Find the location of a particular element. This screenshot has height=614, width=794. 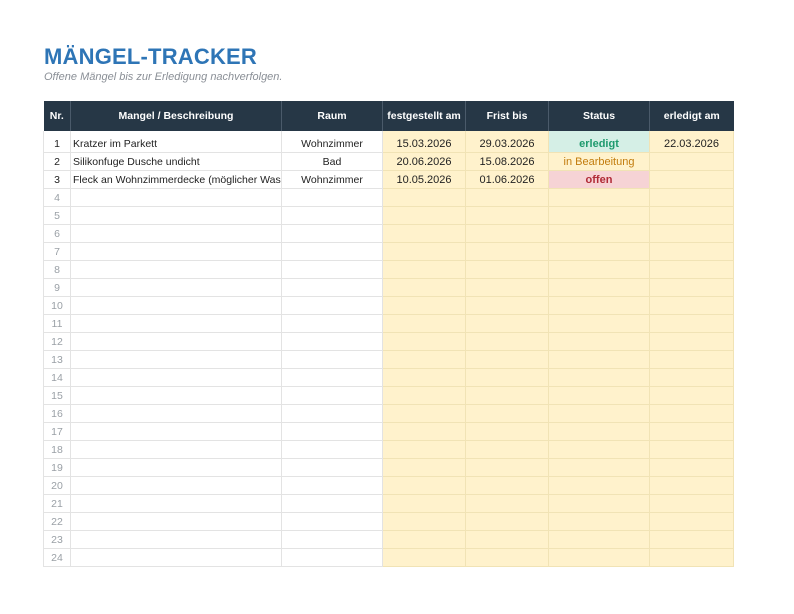

cell-deadline: 01.06.2026 is located at coordinates (507, 179).